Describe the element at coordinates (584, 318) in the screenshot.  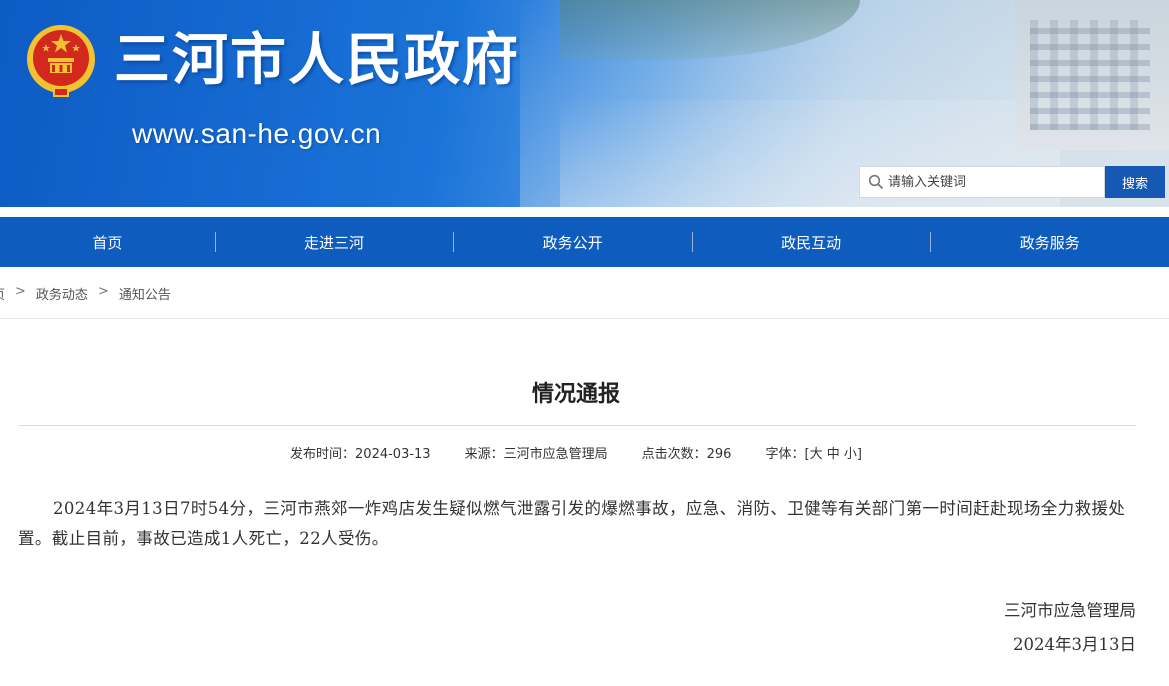
I see `breadcrumb-divider` at that location.